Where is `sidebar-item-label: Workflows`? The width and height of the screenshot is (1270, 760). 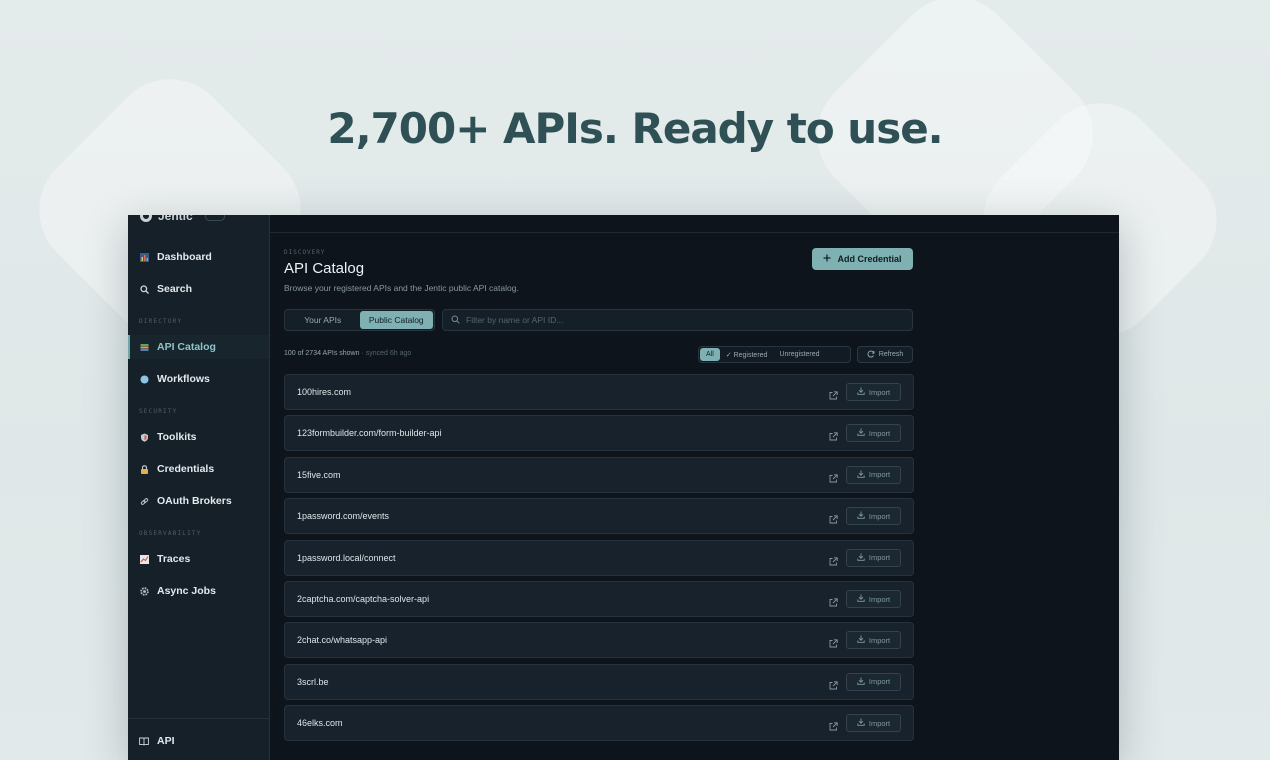
sidebar-item-label: Workflows is located at coordinates (183, 379).